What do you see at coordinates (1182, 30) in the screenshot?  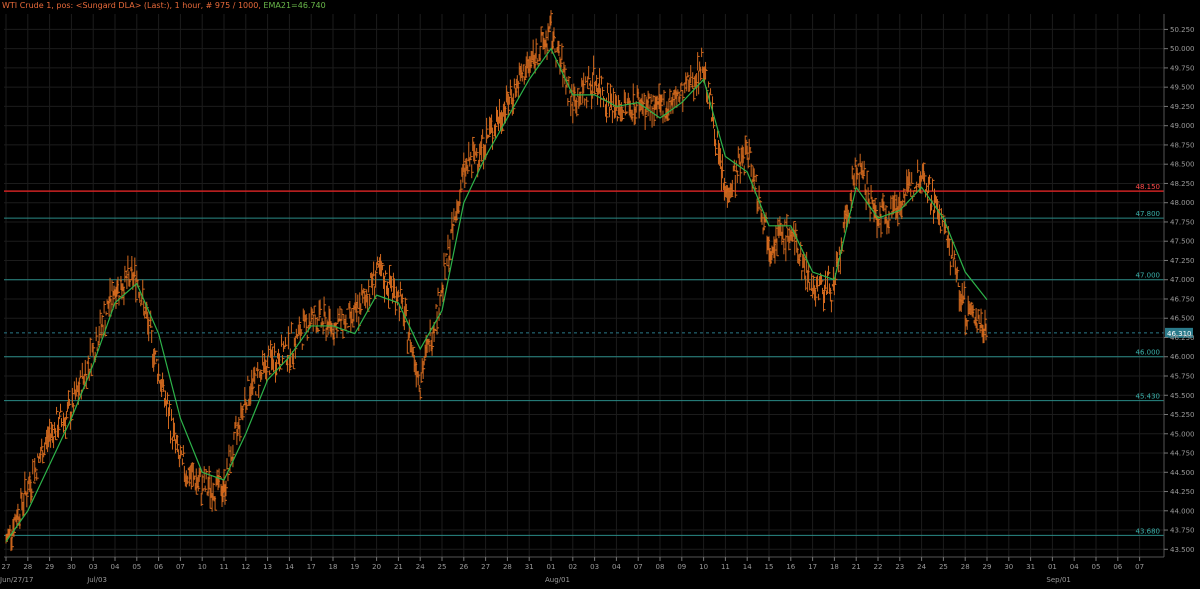 I see `y-tick-label: 50.250` at bounding box center [1182, 30].